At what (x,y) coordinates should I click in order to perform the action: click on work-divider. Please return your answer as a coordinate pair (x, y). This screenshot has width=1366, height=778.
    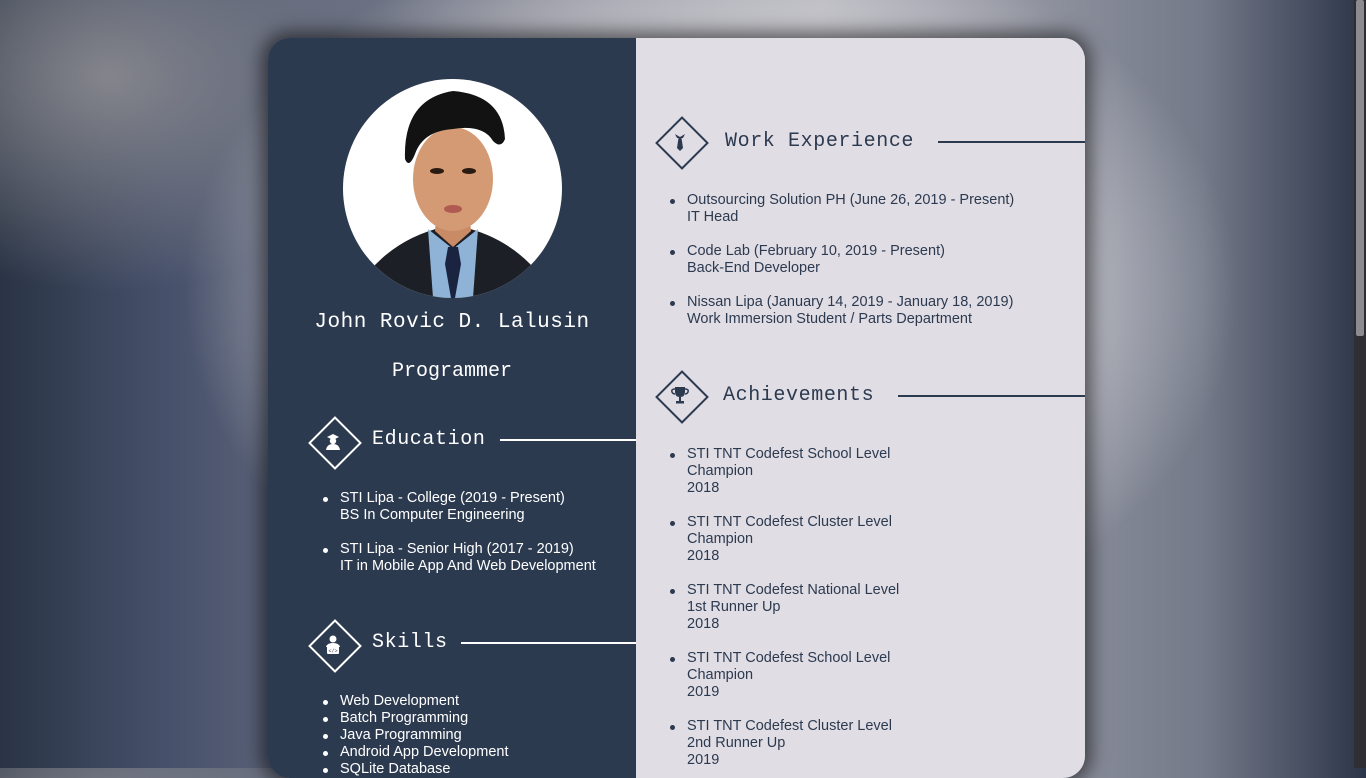
    Looking at the image, I should click on (1011, 142).